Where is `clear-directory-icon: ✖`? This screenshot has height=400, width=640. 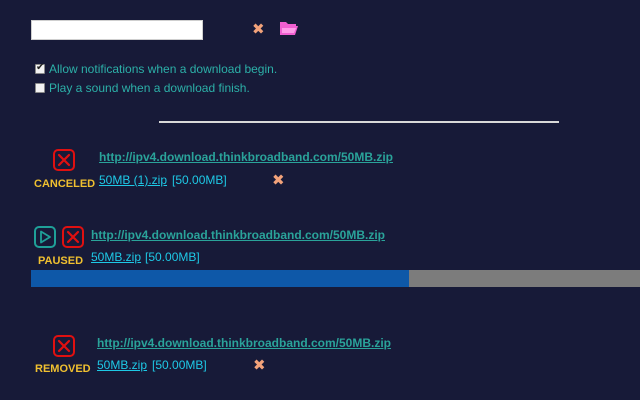
clear-directory-icon: ✖ is located at coordinates (258, 29).